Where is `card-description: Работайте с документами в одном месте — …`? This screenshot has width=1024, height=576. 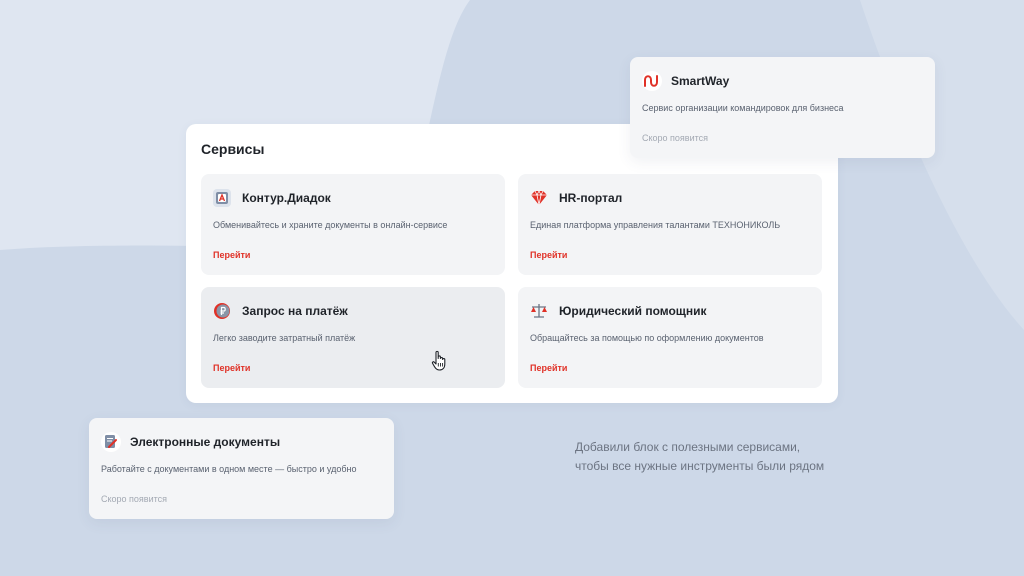
card-description: Работайте с документами в одном месте — … is located at coordinates (229, 469).